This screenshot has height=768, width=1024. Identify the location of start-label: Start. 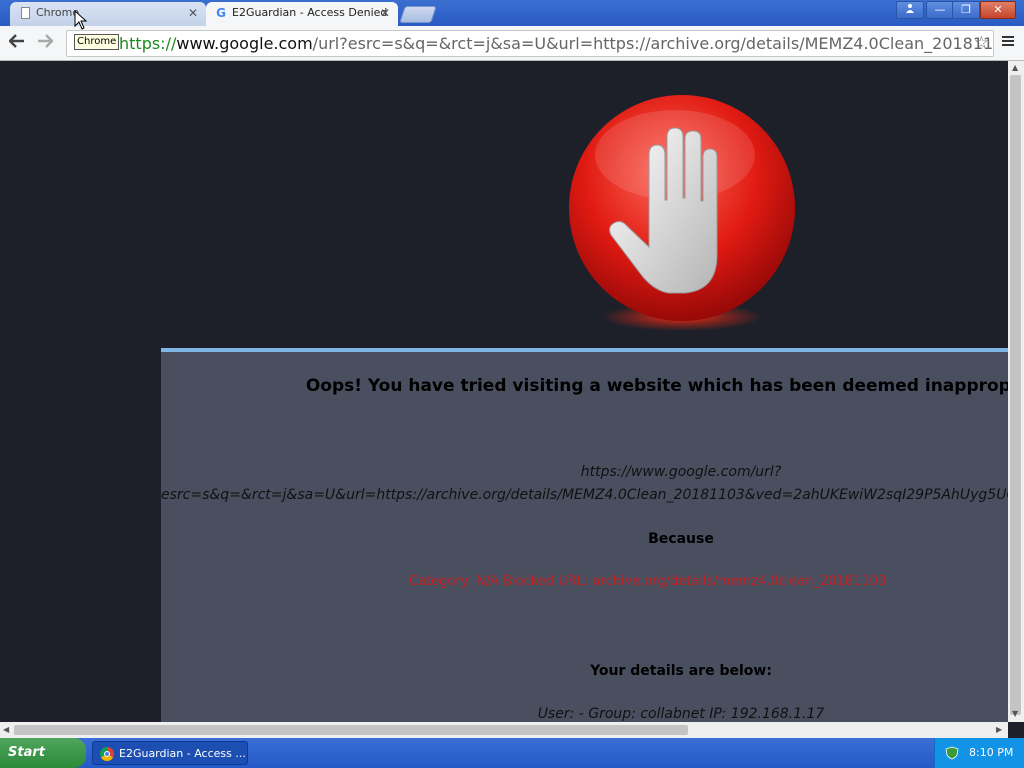
(26, 752).